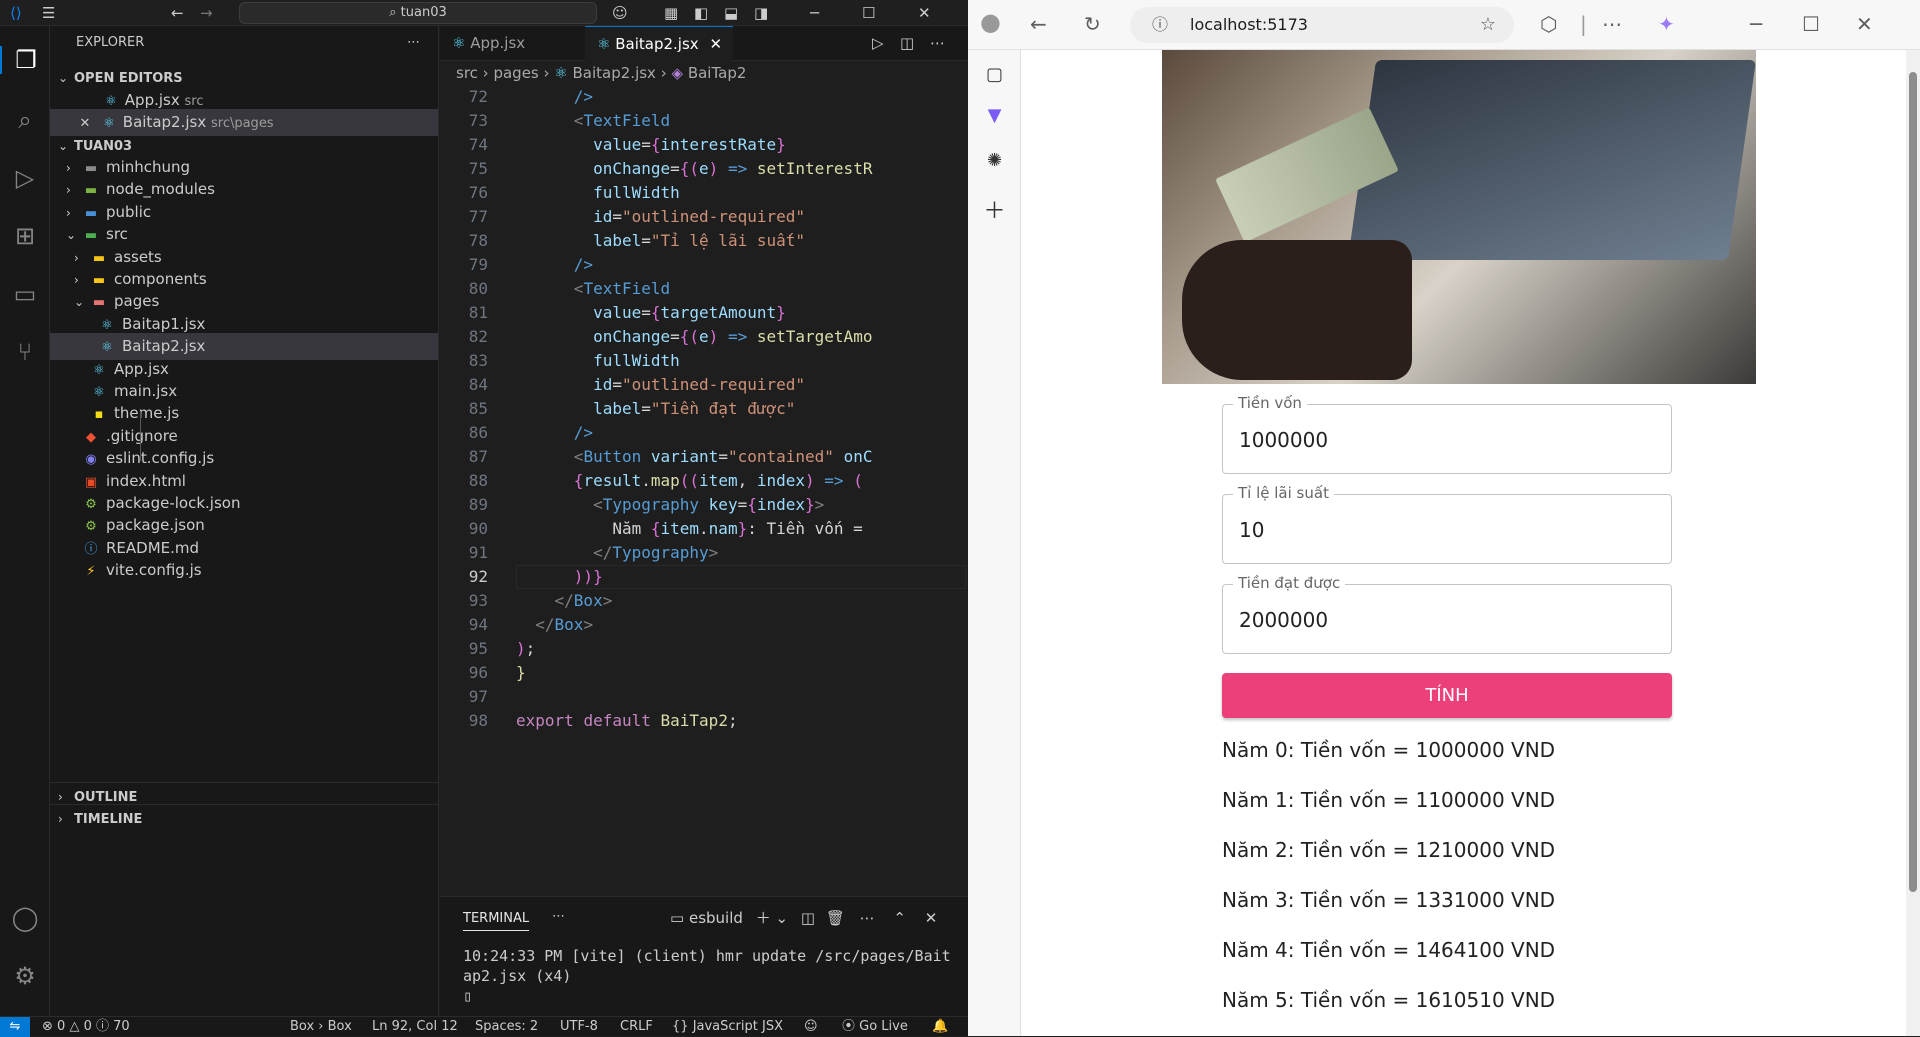  I want to click on tab-app-jsx: ⚛ App.jsx, so click(512, 43).